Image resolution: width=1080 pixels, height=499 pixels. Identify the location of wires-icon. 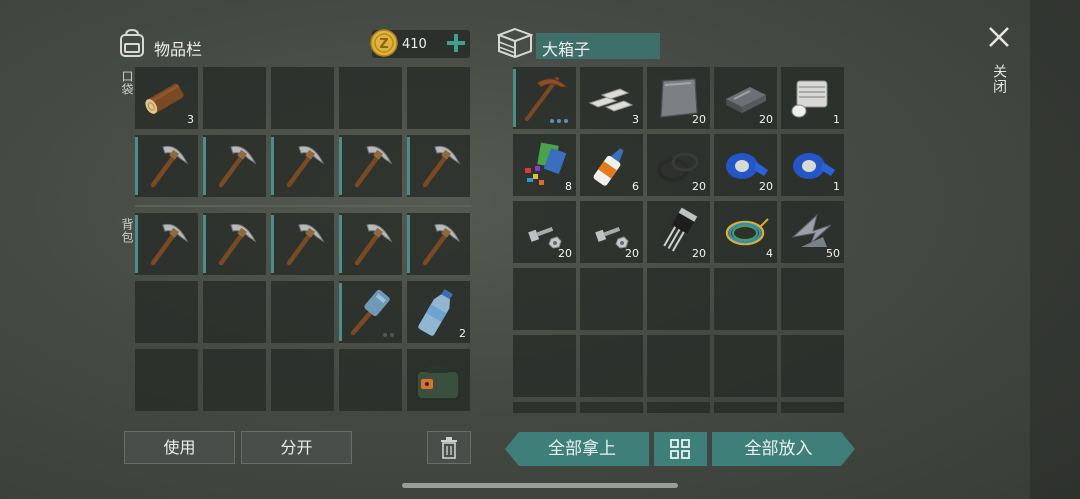
(745, 232).